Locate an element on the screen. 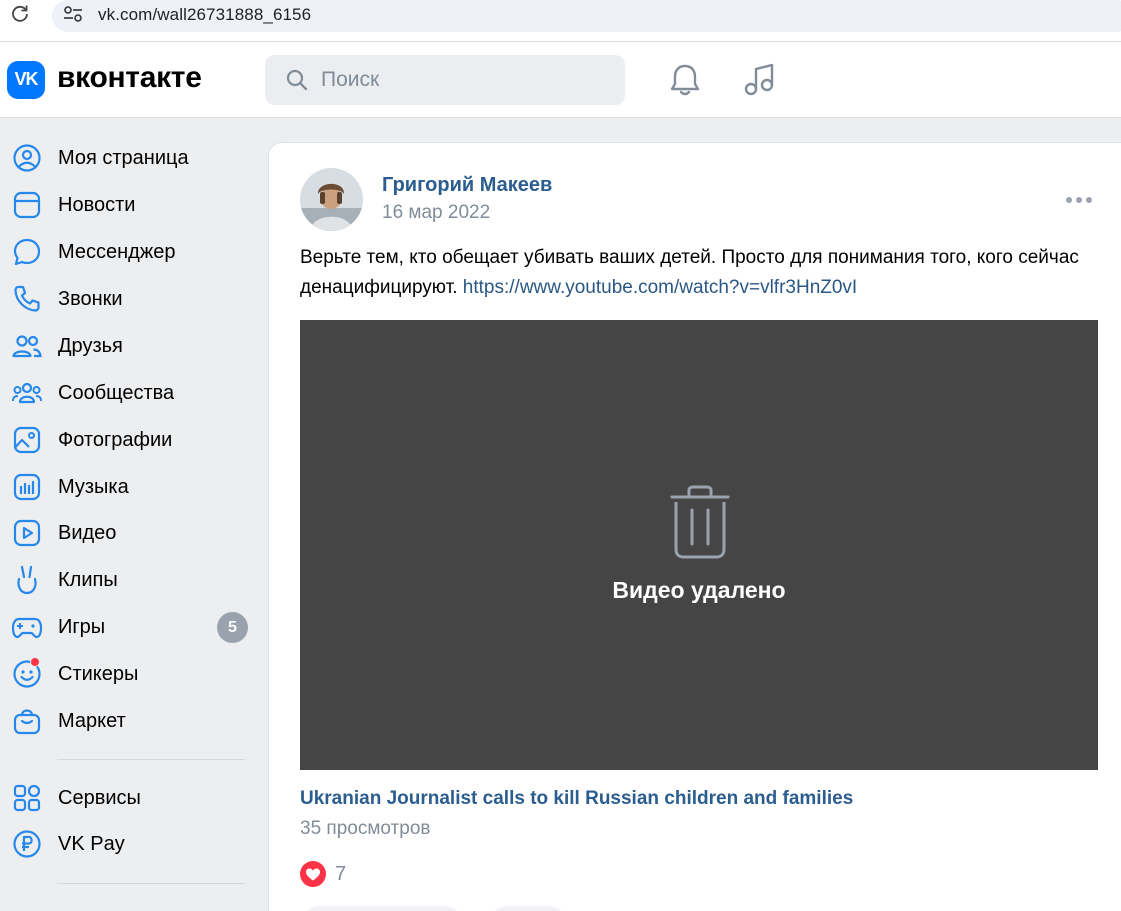  post-date: 16 мар 2022 is located at coordinates (436, 213).